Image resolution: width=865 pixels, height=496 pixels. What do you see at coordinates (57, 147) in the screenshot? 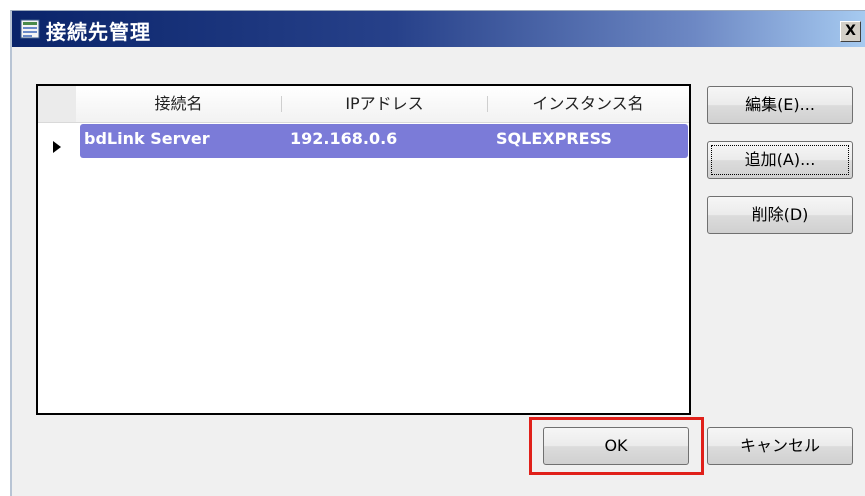
I see `current-row-arrow-icon` at bounding box center [57, 147].